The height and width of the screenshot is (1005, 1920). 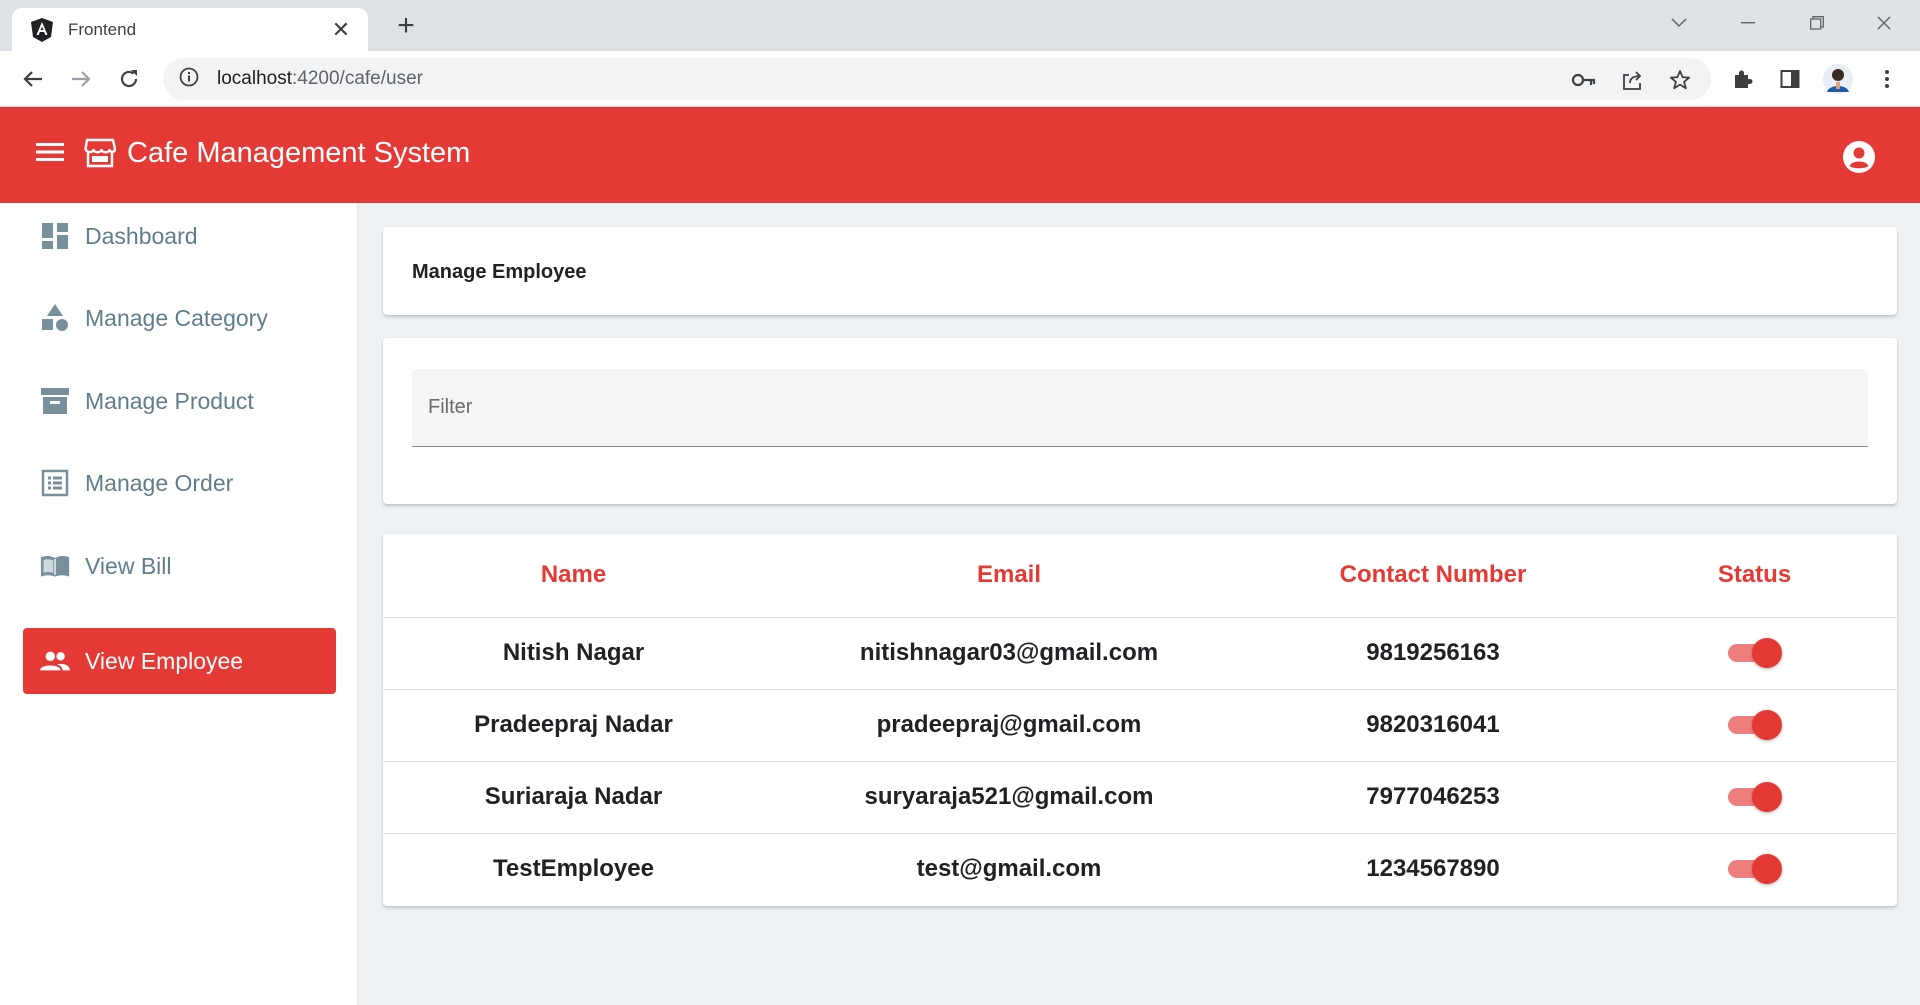 I want to click on filter-field, so click(x=1140, y=408).